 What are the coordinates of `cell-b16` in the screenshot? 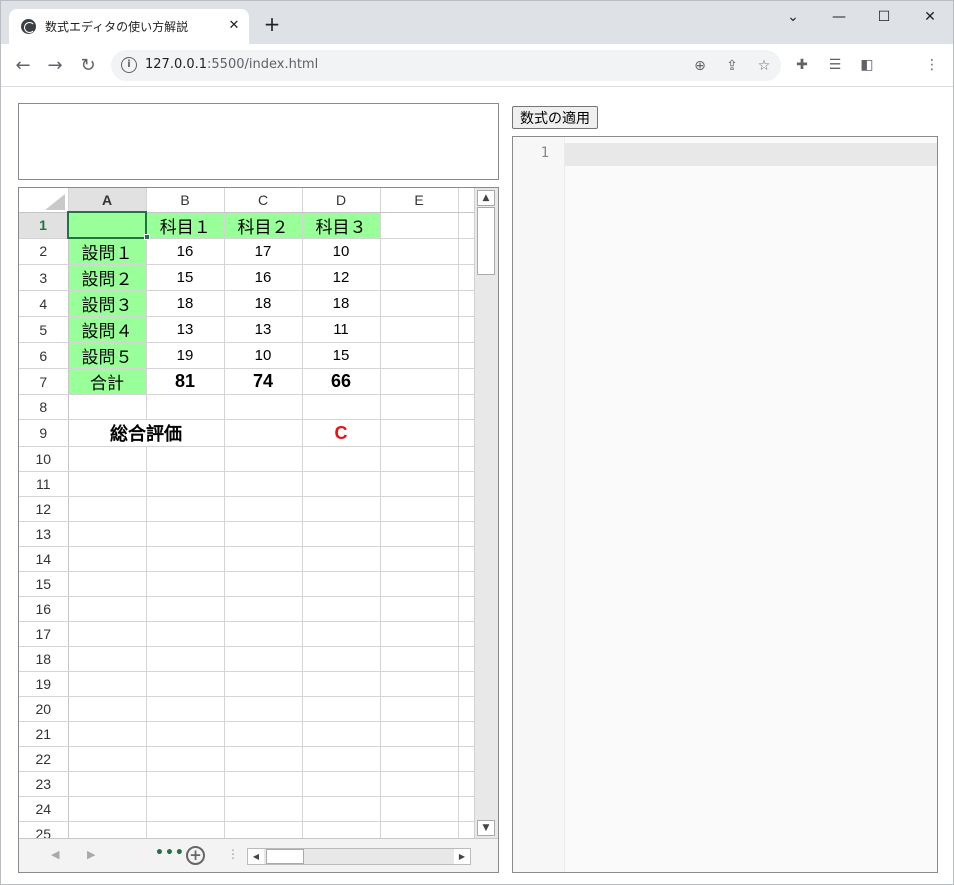 It's located at (185, 609).